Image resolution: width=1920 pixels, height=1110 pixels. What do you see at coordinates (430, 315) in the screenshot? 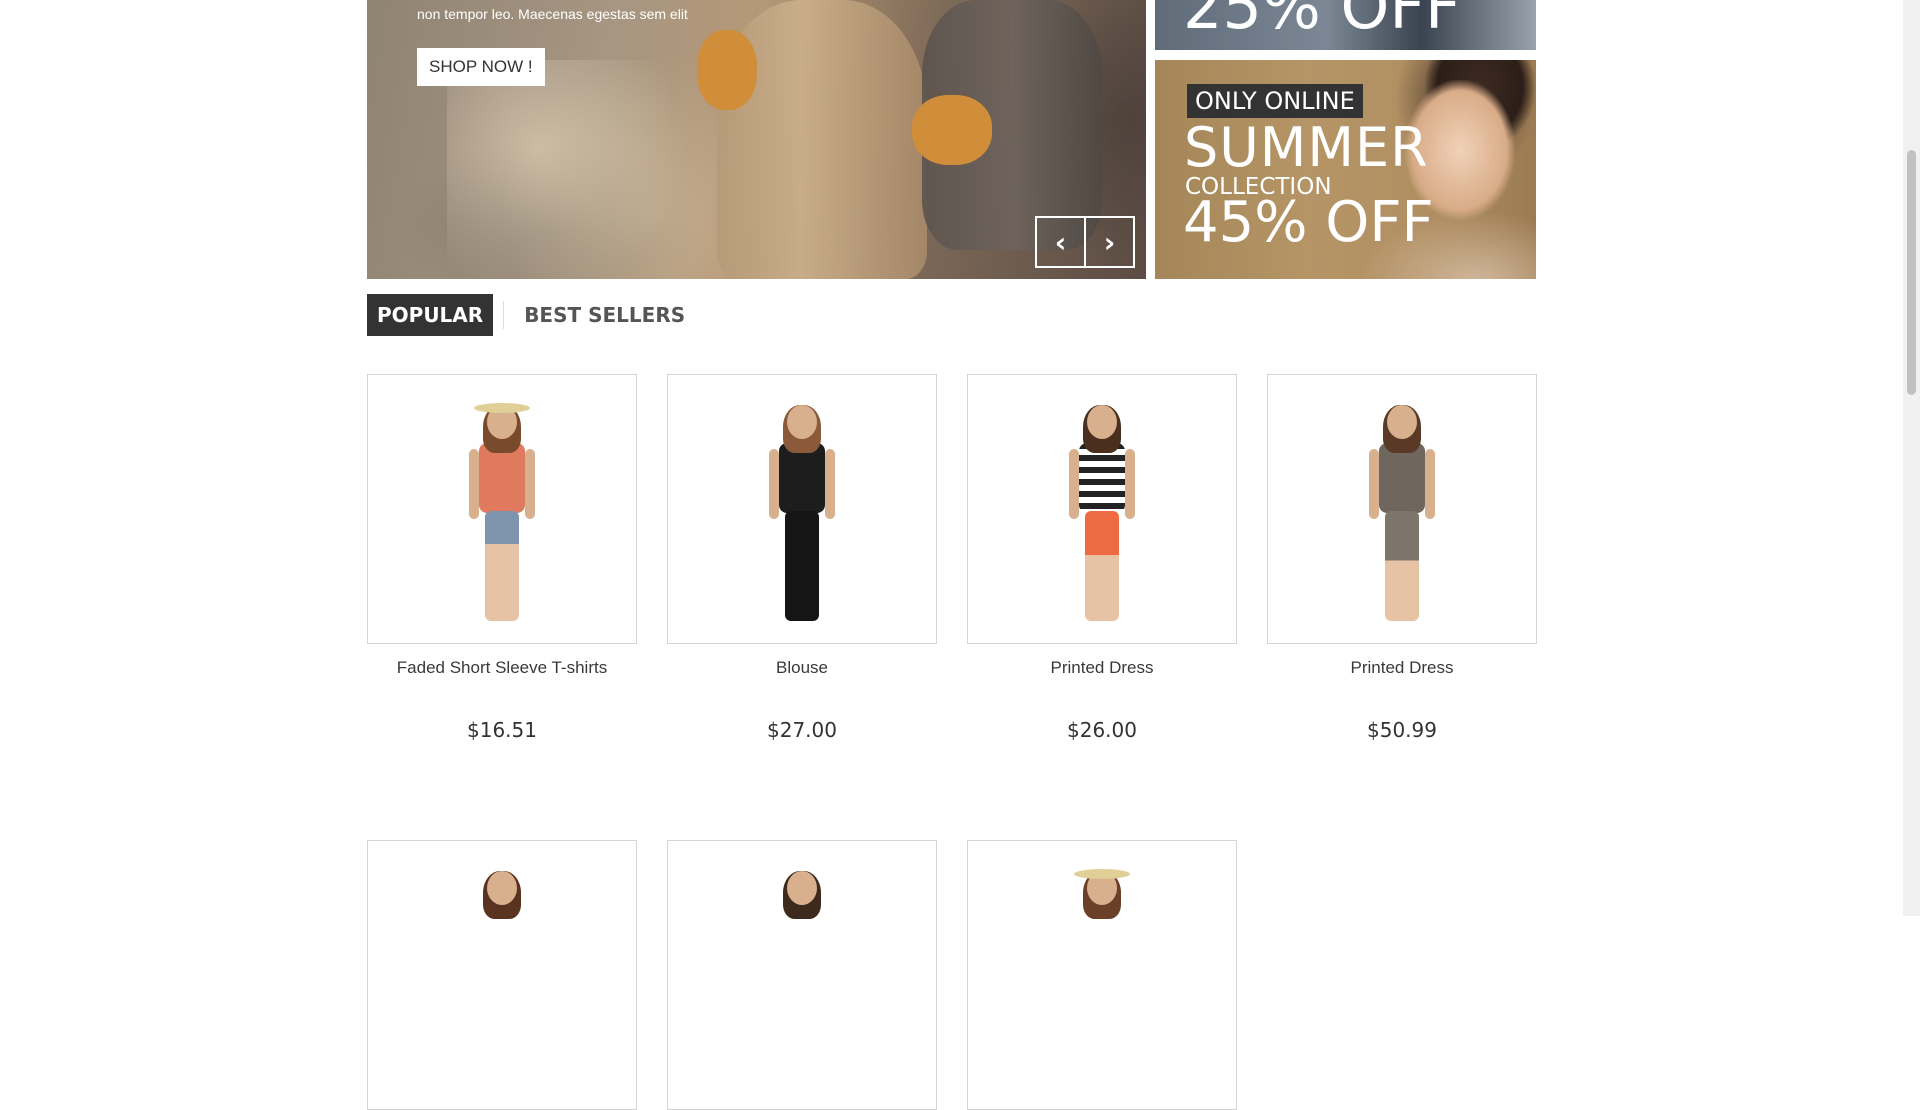
I see `tab-popular: POPULAR` at bounding box center [430, 315].